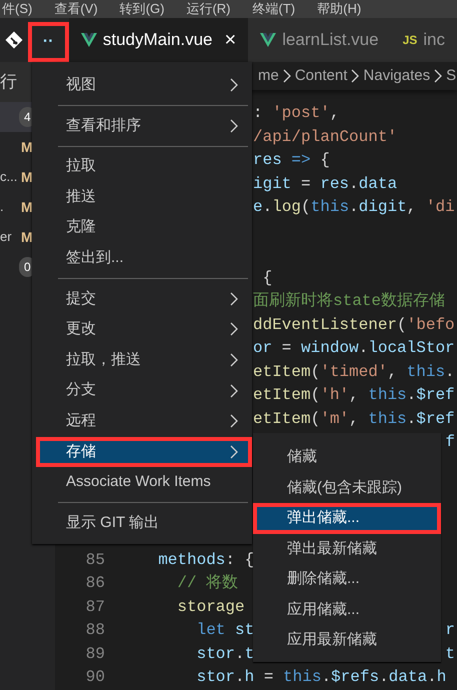 The image size is (457, 690). What do you see at coordinates (354, 371) in the screenshot?
I see `code-token: 'timed'` at bounding box center [354, 371].